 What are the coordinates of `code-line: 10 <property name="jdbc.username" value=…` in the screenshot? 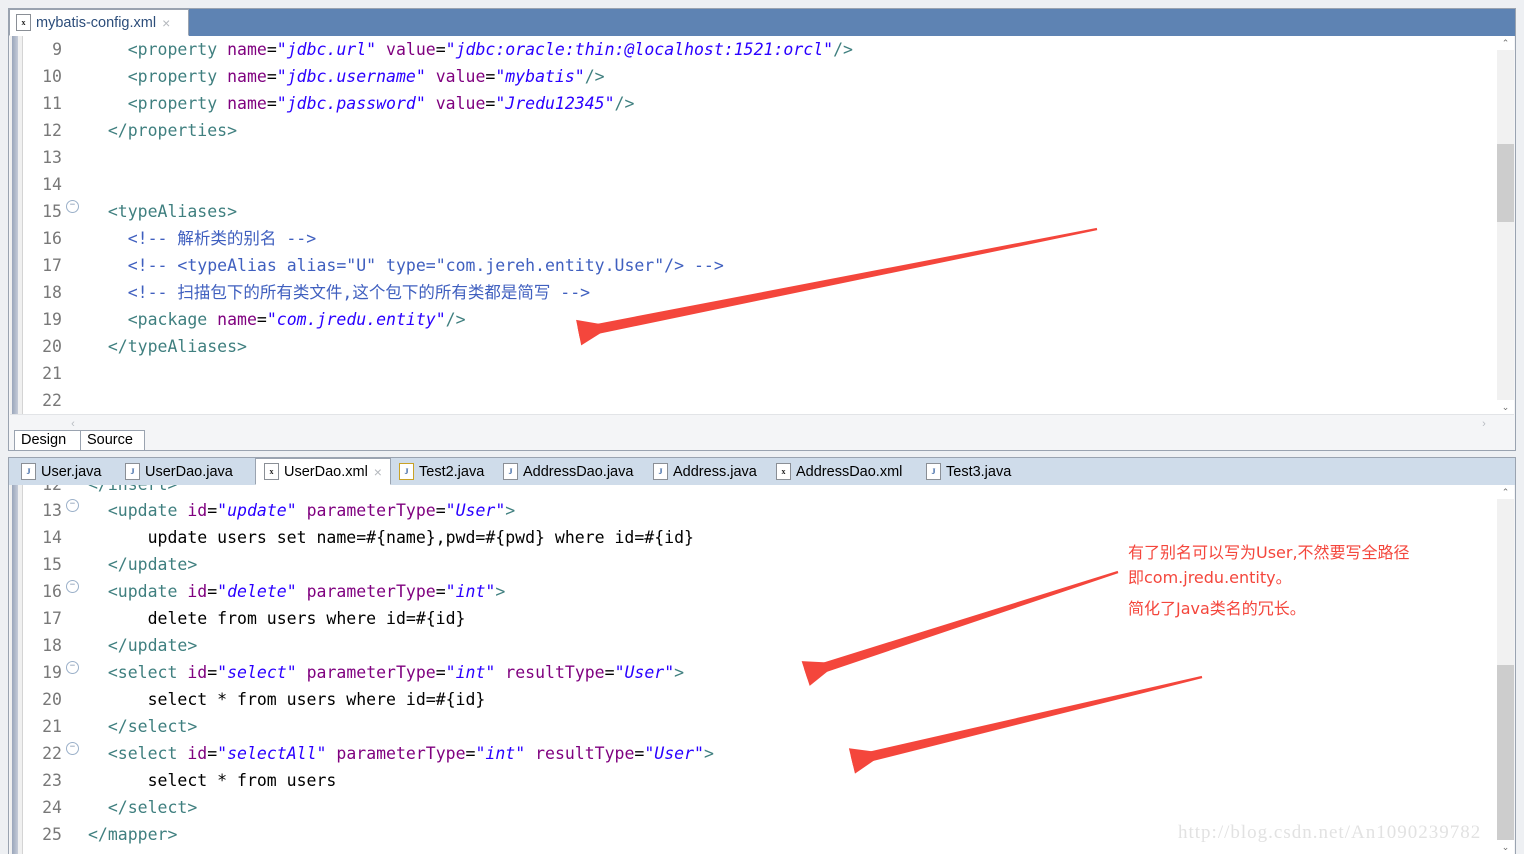 It's located at (762, 76).